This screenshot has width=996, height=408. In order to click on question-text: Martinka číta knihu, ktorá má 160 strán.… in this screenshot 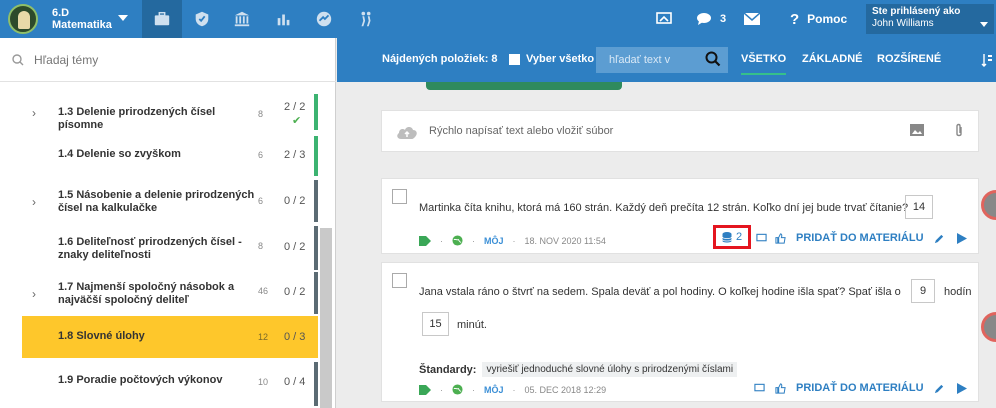, I will do `click(664, 208)`.